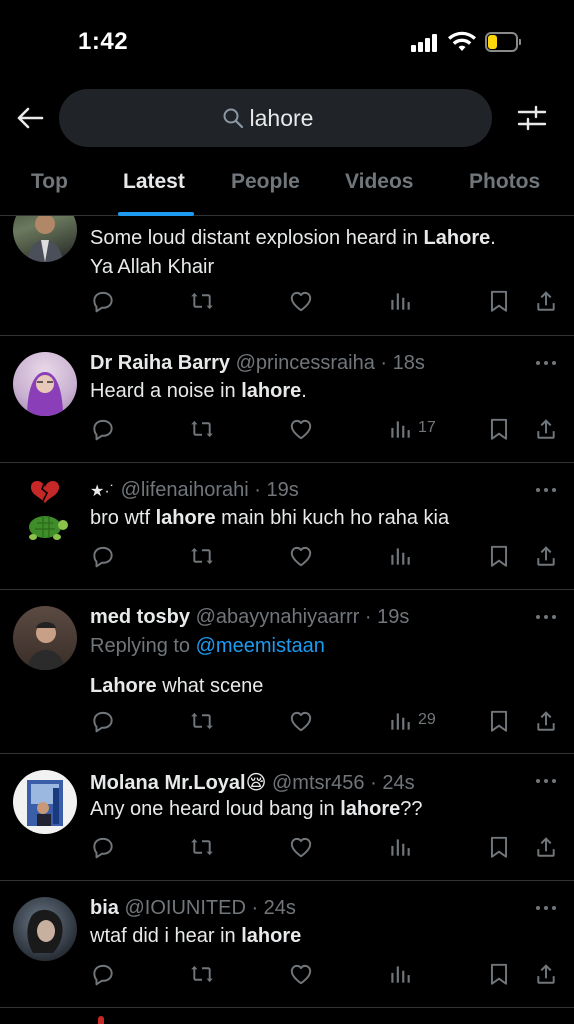  I want to click on tweet-text: bro wtf lahore main bhi kuch ho raha kia, so click(270, 518).